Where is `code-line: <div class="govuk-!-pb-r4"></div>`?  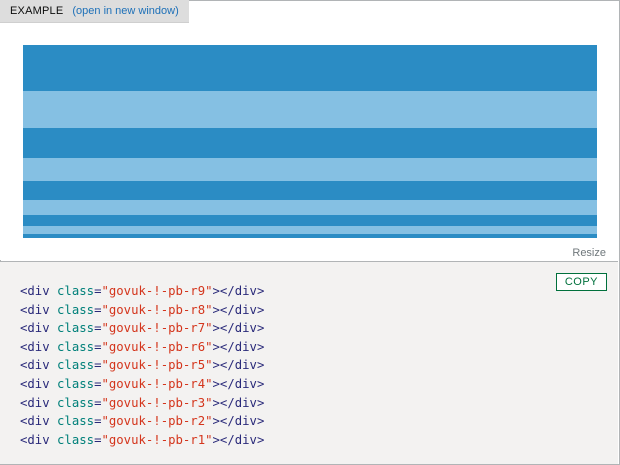 code-line: <div class="govuk-!-pb-r4"></div> is located at coordinates (142, 384).